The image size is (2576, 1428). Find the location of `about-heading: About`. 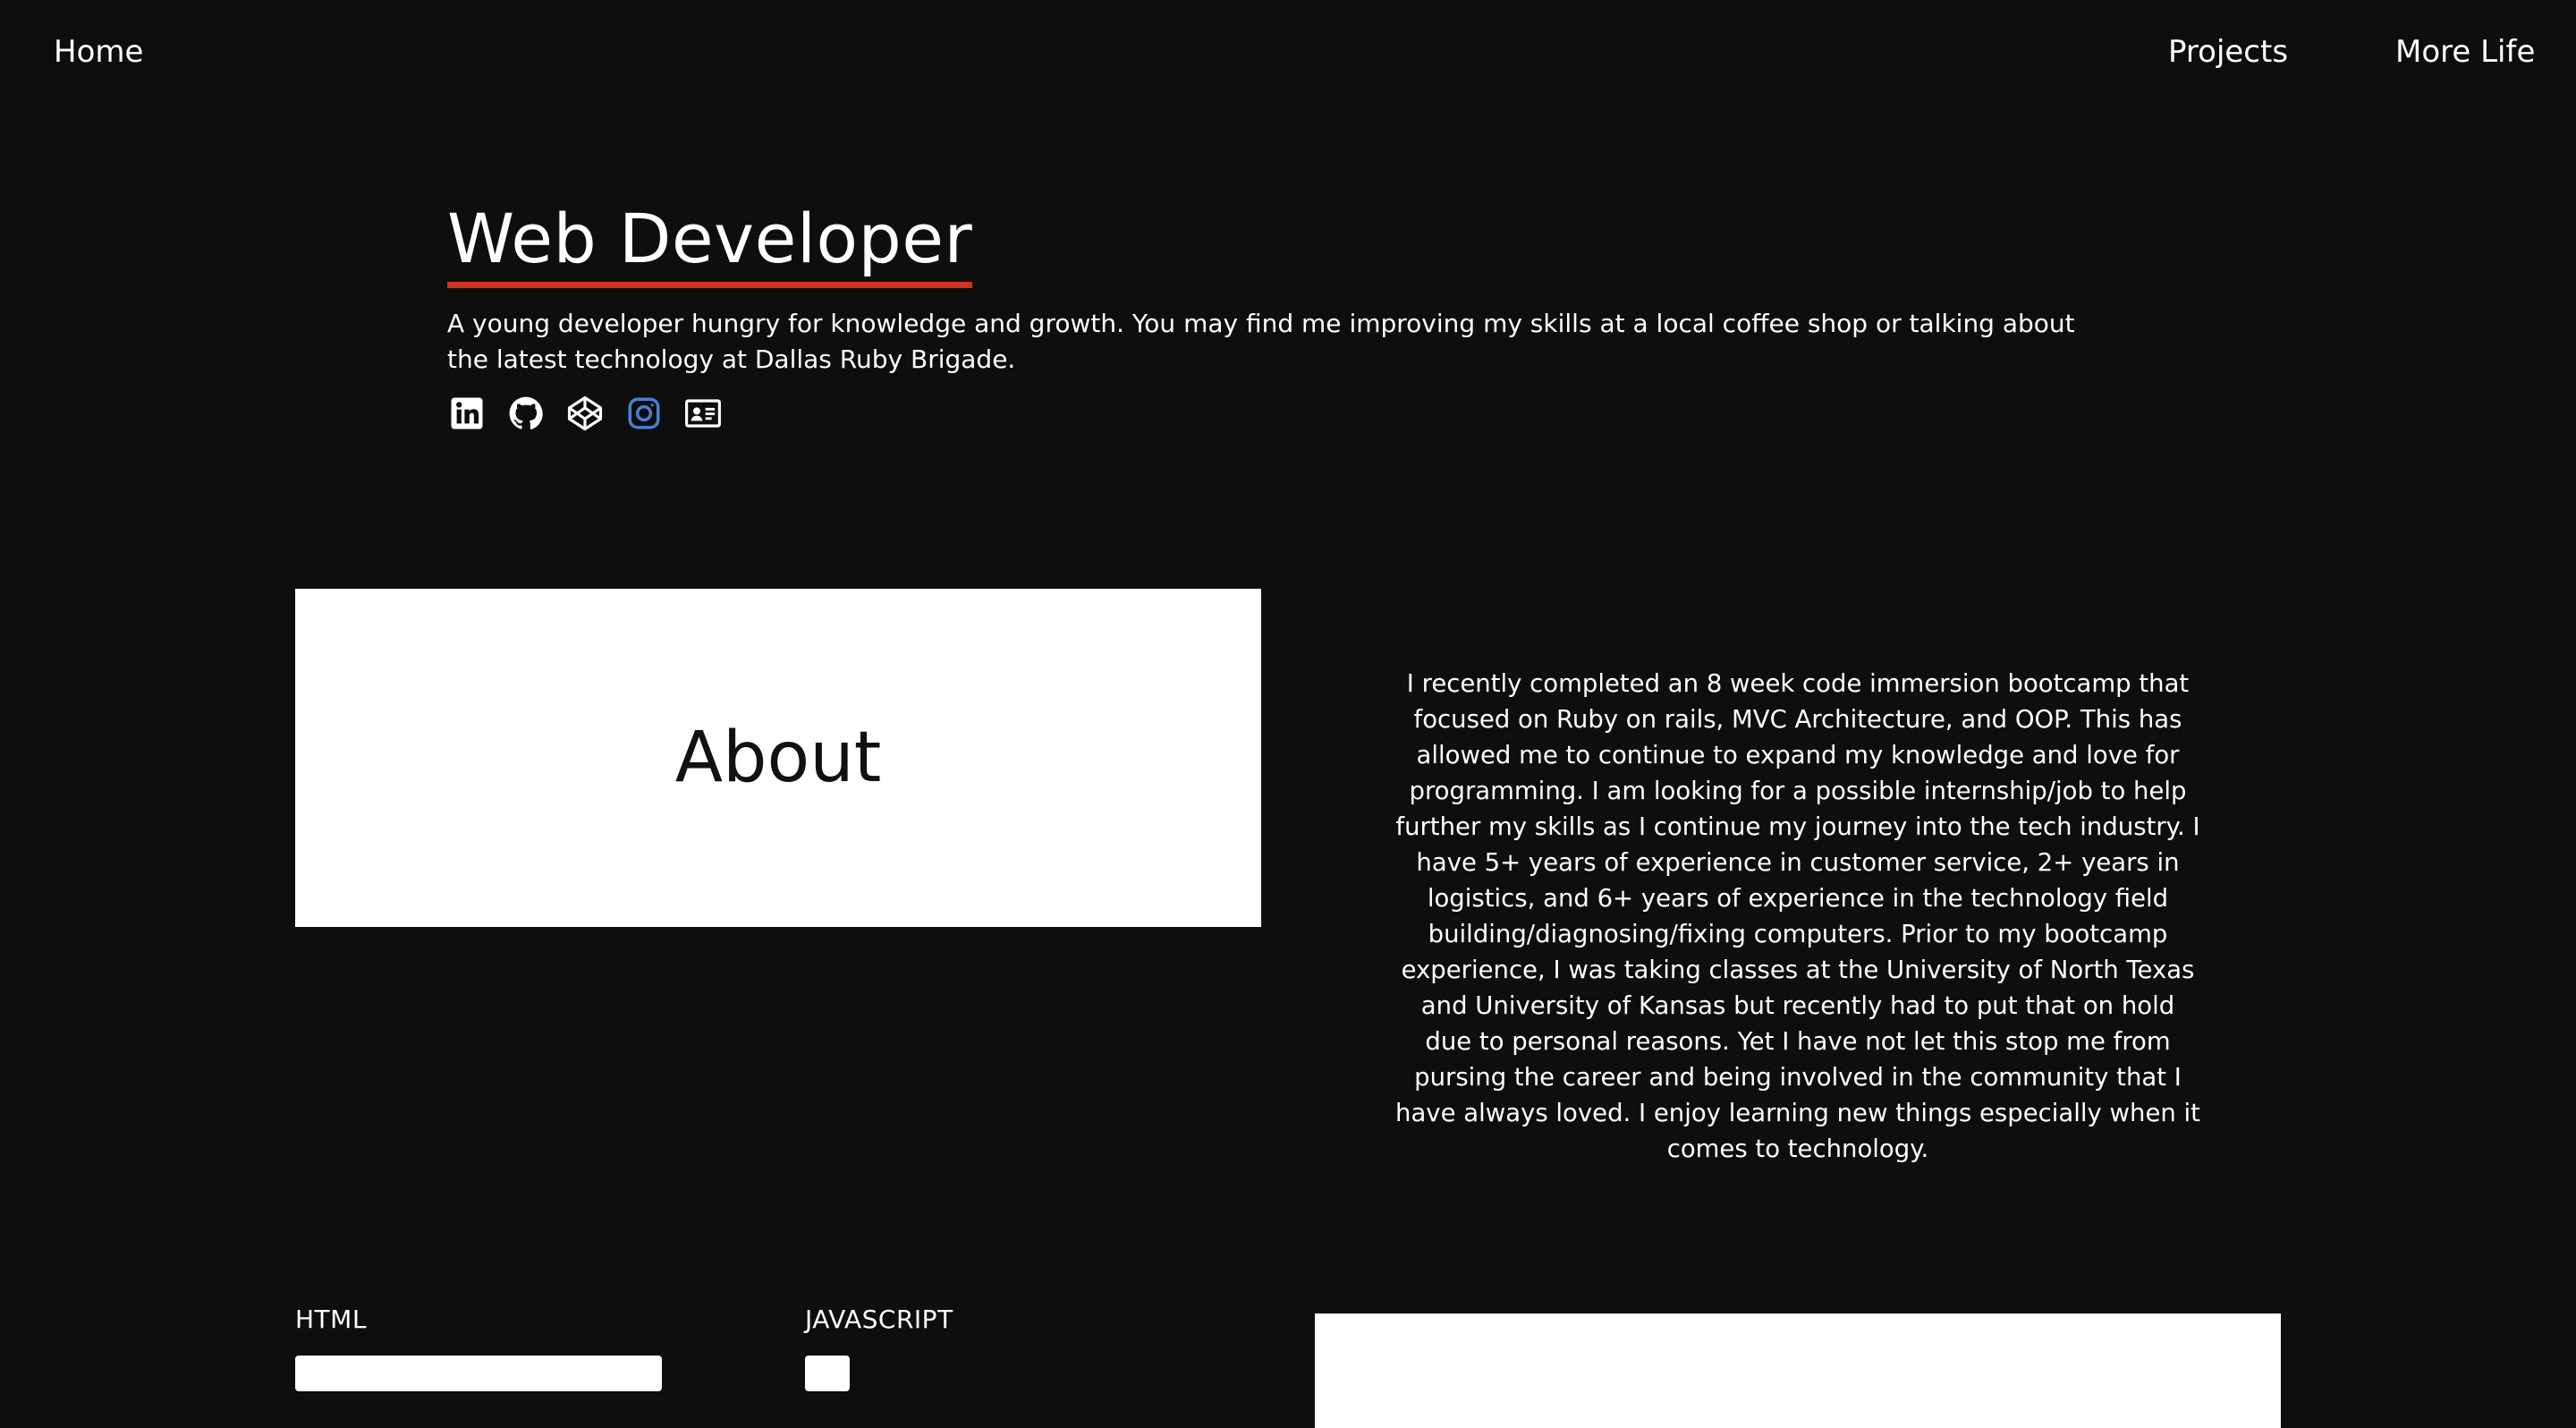

about-heading: About is located at coordinates (778, 758).